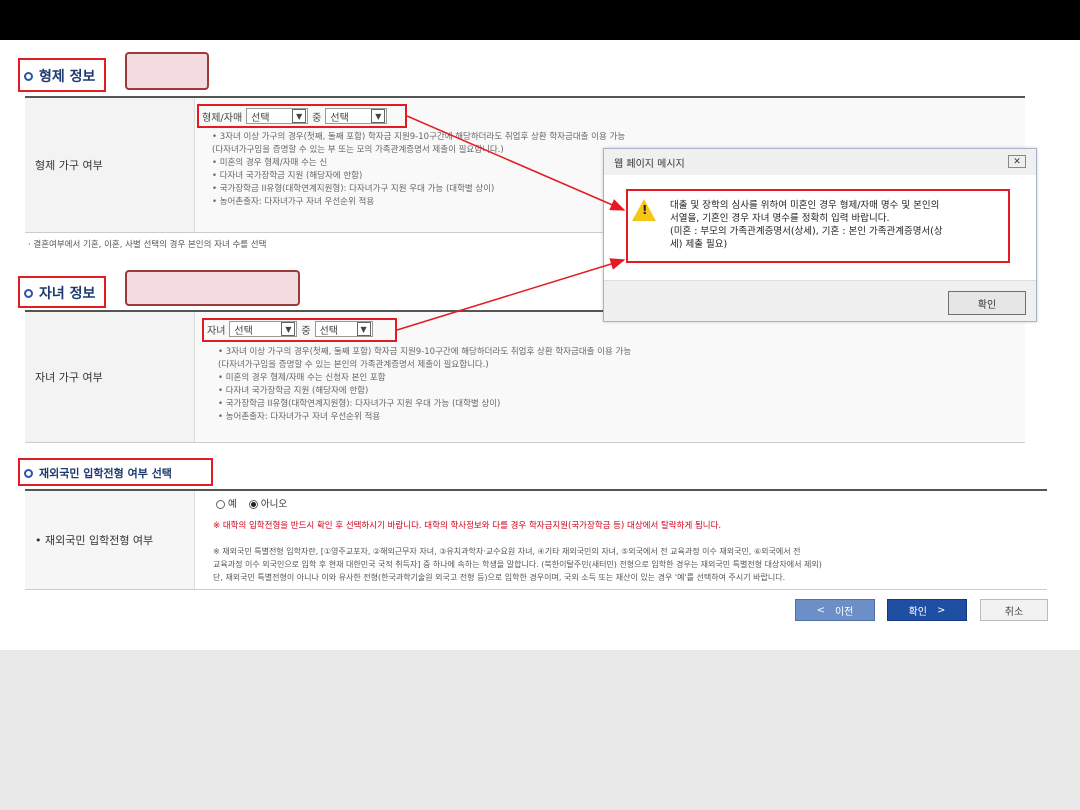 The width and height of the screenshot is (1080, 810). Describe the element at coordinates (299, 330) in the screenshot. I see `children-select-highlight` at that location.